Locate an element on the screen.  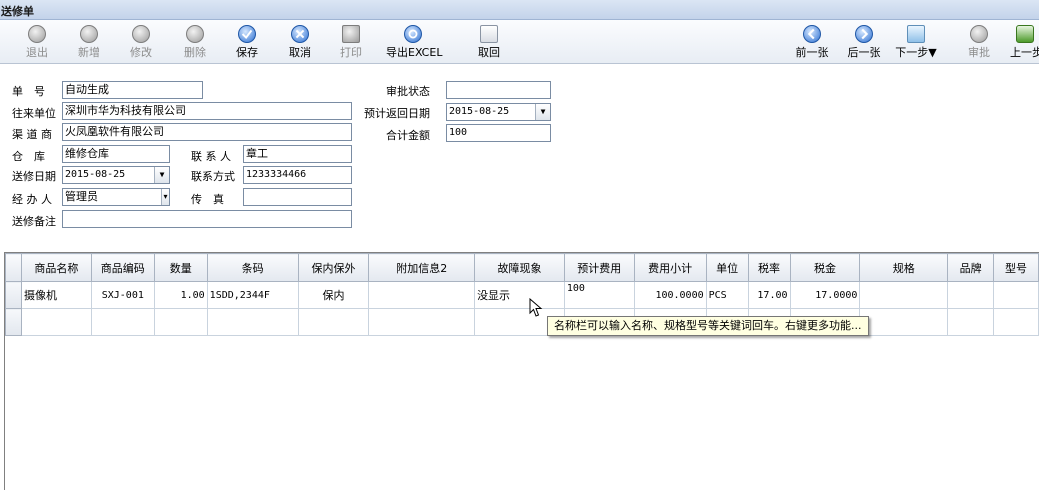
order-no-label: 单 号 is located at coordinates (28, 91).